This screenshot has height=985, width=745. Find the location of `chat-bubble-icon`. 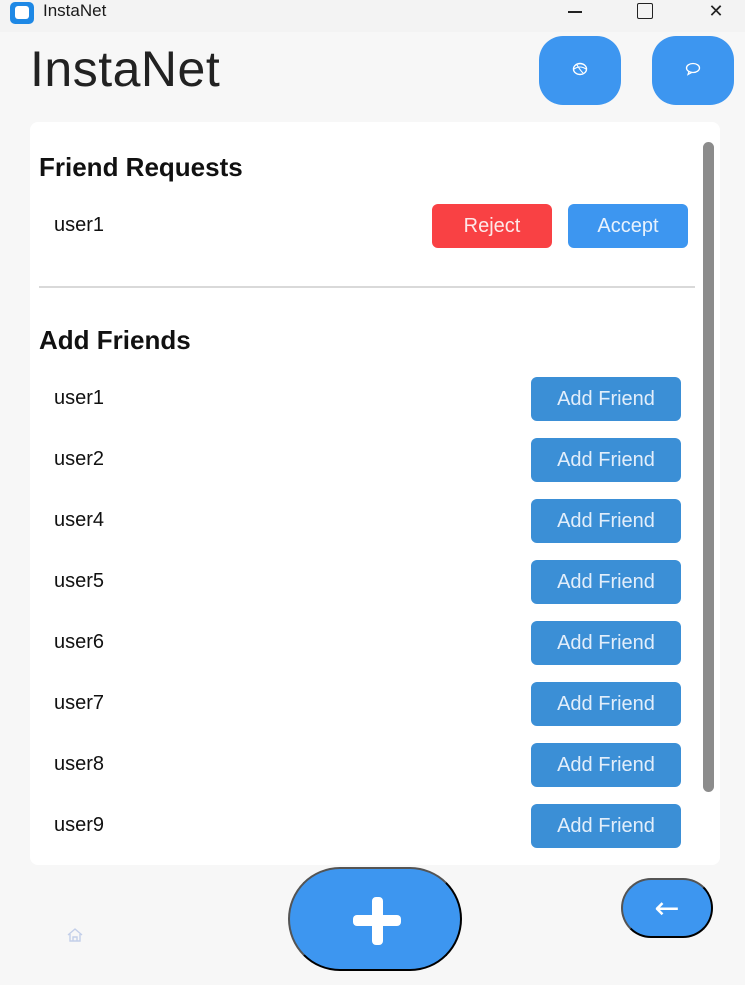

chat-bubble-icon is located at coordinates (693, 70).